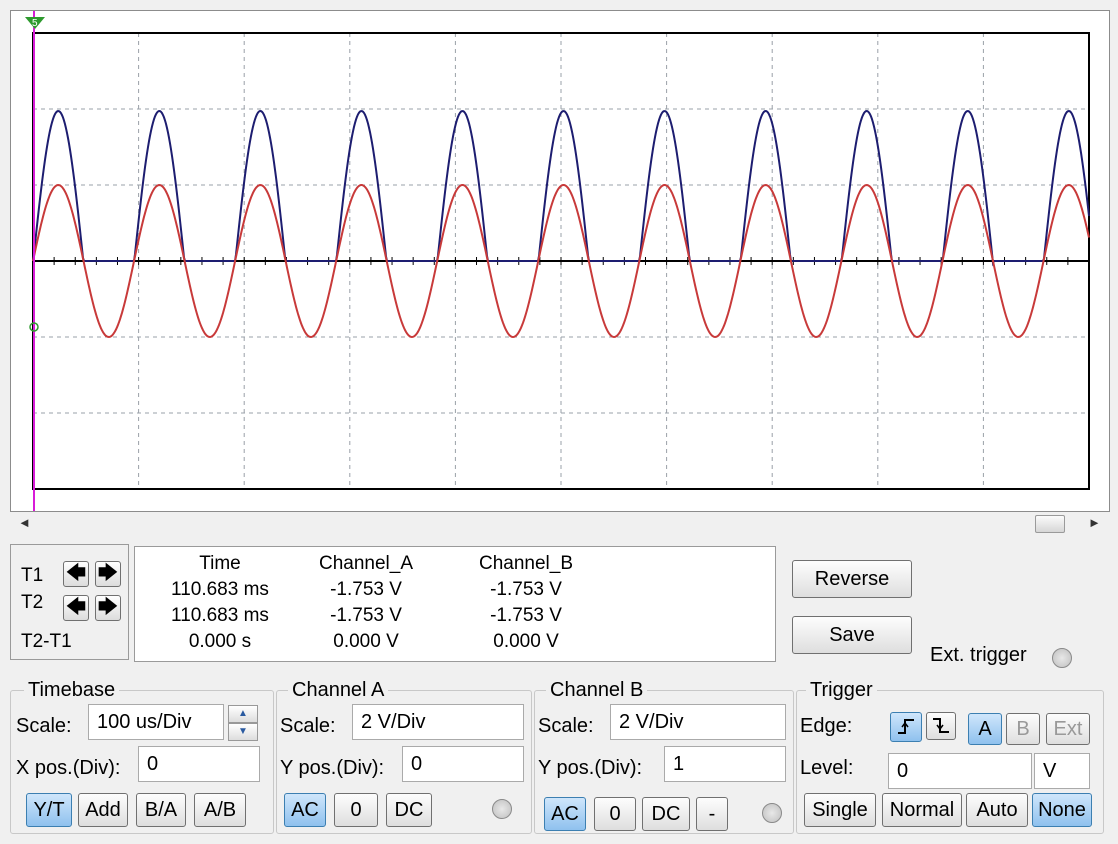 This screenshot has width=1118, height=844. Describe the element at coordinates (526, 615) in the screenshot. I see `readout-t2-channel-b: -1.753 V` at that location.